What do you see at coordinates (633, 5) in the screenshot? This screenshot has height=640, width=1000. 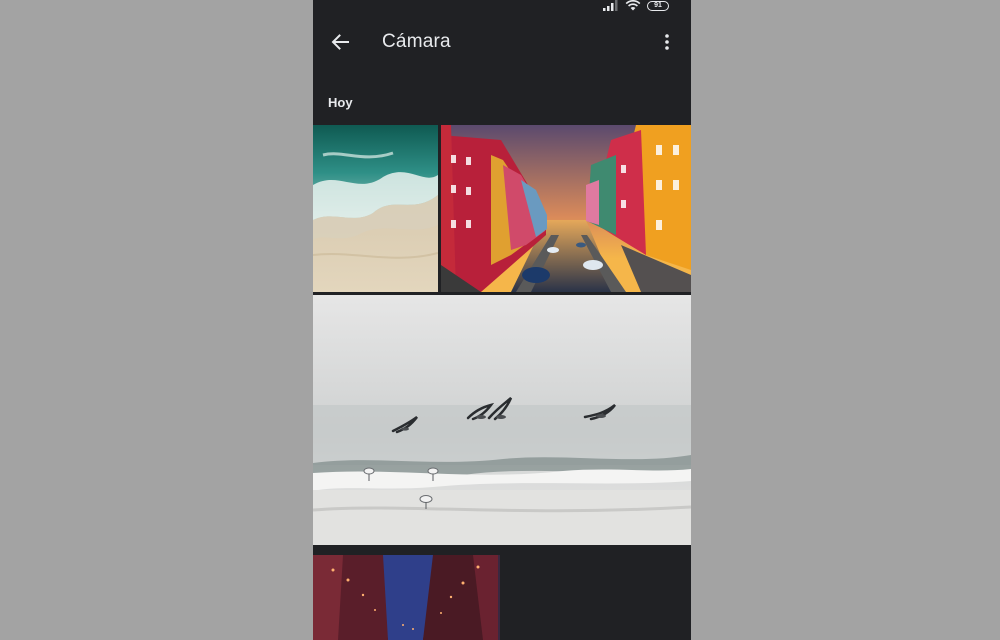 I see `wifi-icon` at bounding box center [633, 5].